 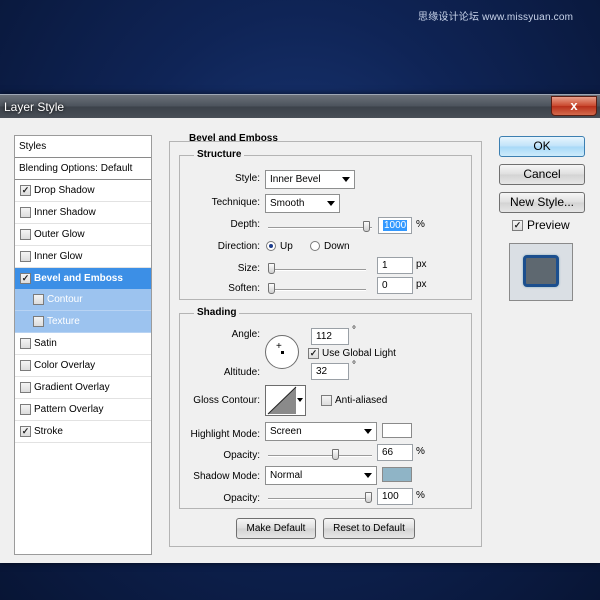 I want to click on angle-label: Angle:, so click(x=245, y=334).